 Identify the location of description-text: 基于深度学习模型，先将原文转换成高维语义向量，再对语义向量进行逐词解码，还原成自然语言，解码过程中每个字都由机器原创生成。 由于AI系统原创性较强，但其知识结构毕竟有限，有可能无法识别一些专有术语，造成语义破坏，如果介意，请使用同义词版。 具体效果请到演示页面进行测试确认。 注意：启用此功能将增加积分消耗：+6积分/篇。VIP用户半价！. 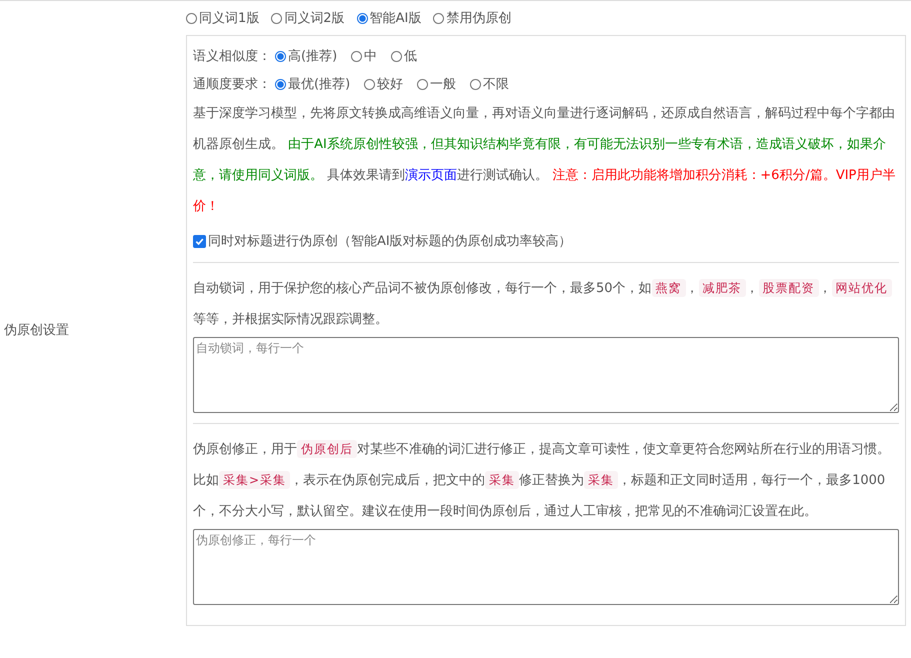
(544, 160).